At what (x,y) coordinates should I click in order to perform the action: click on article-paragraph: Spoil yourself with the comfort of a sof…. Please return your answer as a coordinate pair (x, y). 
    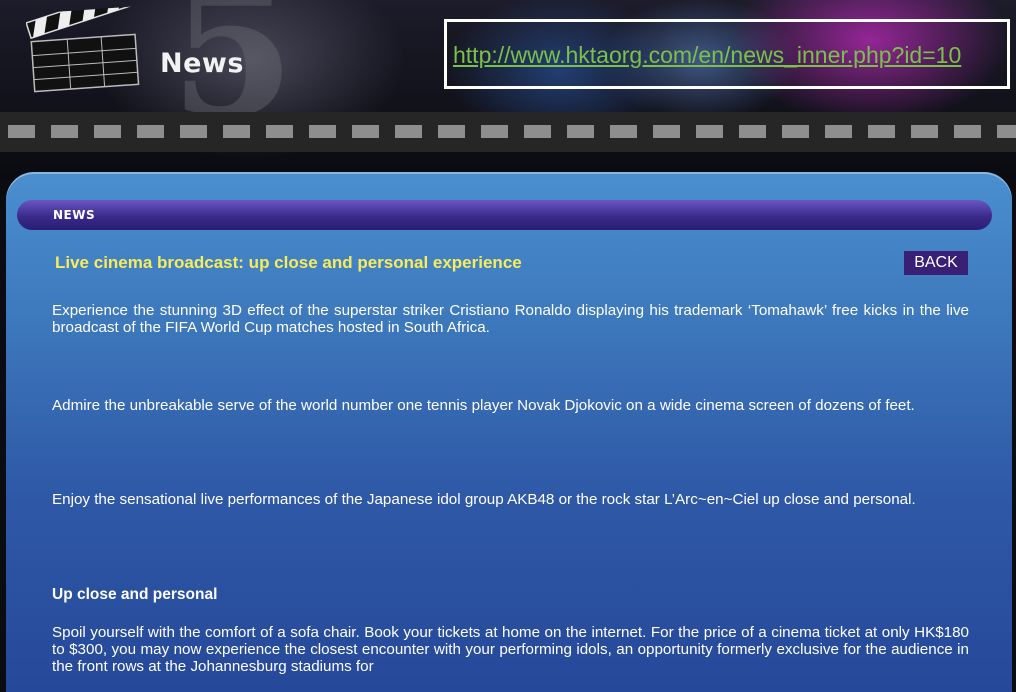
    Looking at the image, I should click on (510, 649).